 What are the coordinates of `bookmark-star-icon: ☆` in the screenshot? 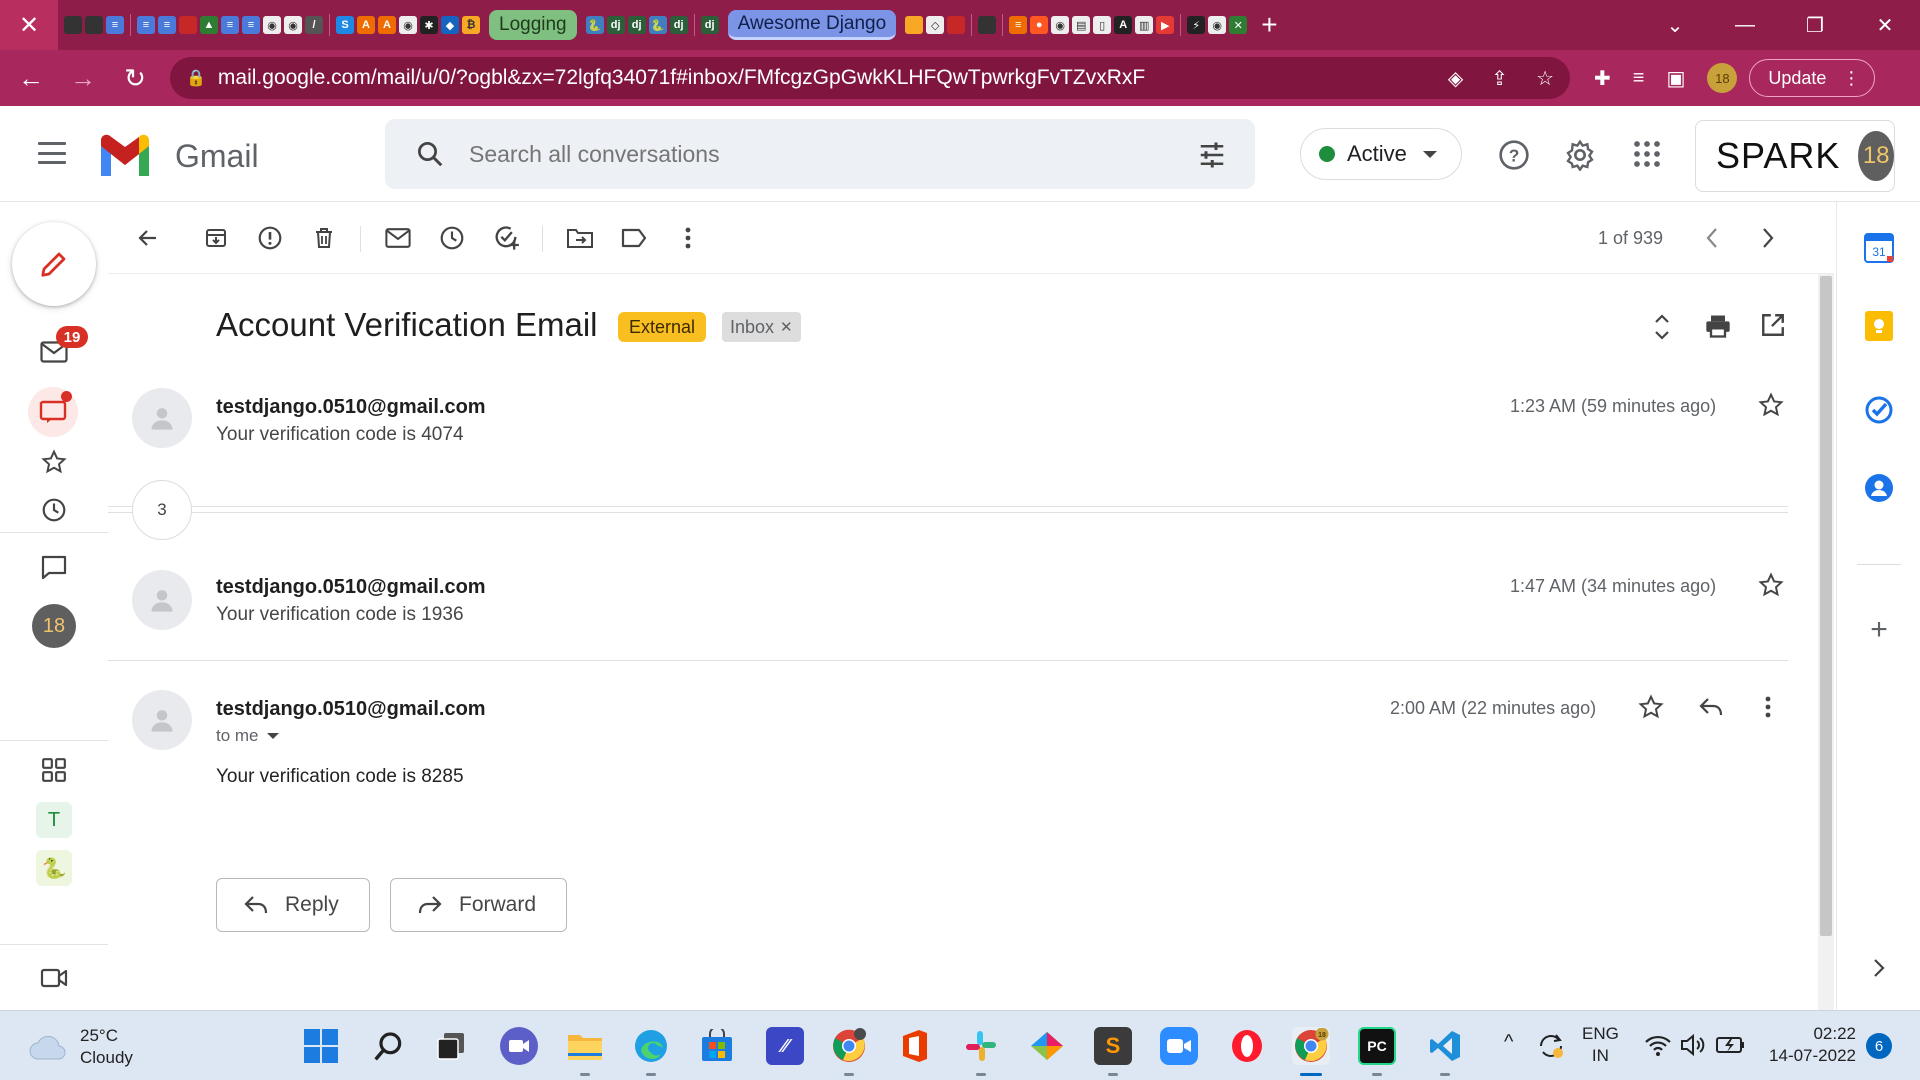 It's located at (1545, 78).